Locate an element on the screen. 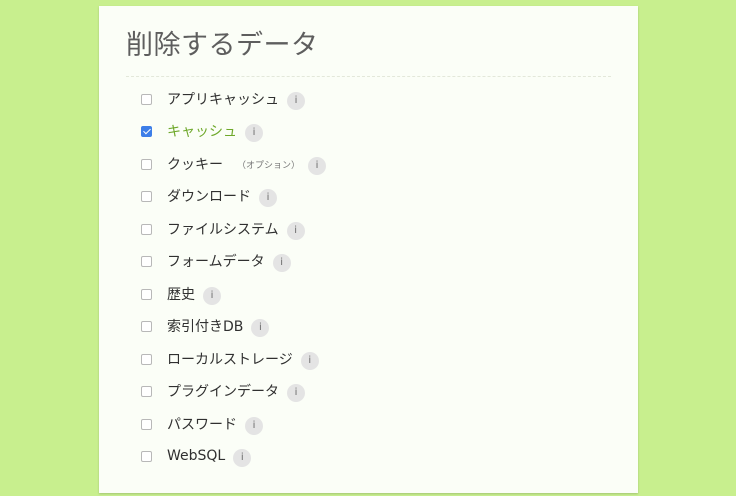 Image resolution: width=736 pixels, height=496 pixels. option-label: キャッシュ is located at coordinates (202, 131).